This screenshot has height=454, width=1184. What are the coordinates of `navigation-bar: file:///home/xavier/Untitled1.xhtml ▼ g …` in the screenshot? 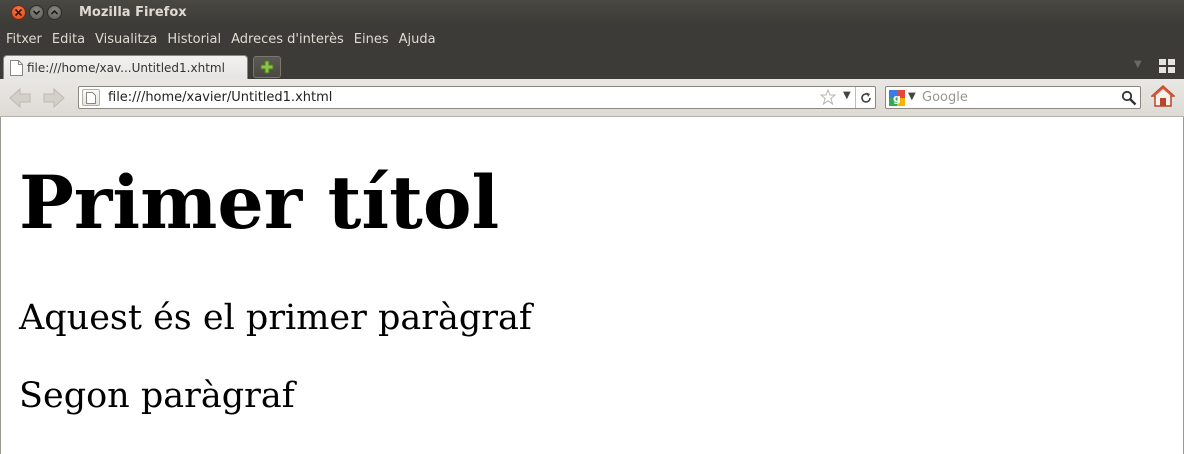 It's located at (592, 98).